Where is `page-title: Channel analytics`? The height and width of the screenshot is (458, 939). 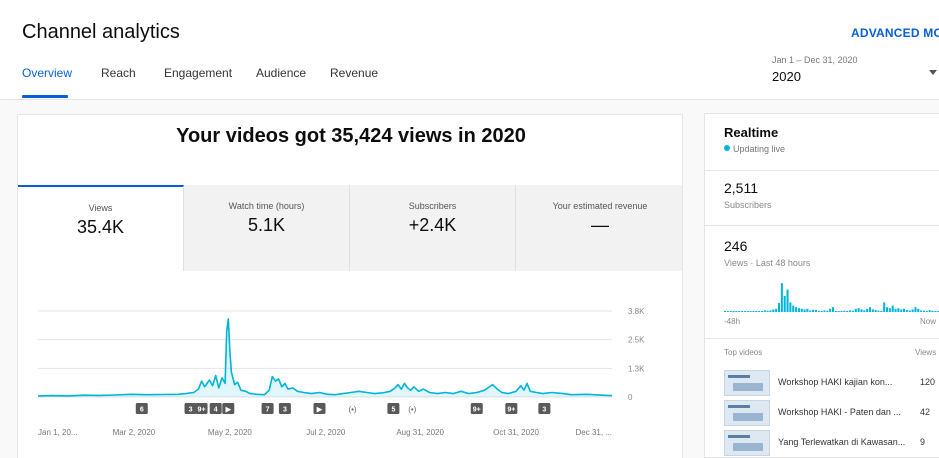 page-title: Channel analytics is located at coordinates (101, 32).